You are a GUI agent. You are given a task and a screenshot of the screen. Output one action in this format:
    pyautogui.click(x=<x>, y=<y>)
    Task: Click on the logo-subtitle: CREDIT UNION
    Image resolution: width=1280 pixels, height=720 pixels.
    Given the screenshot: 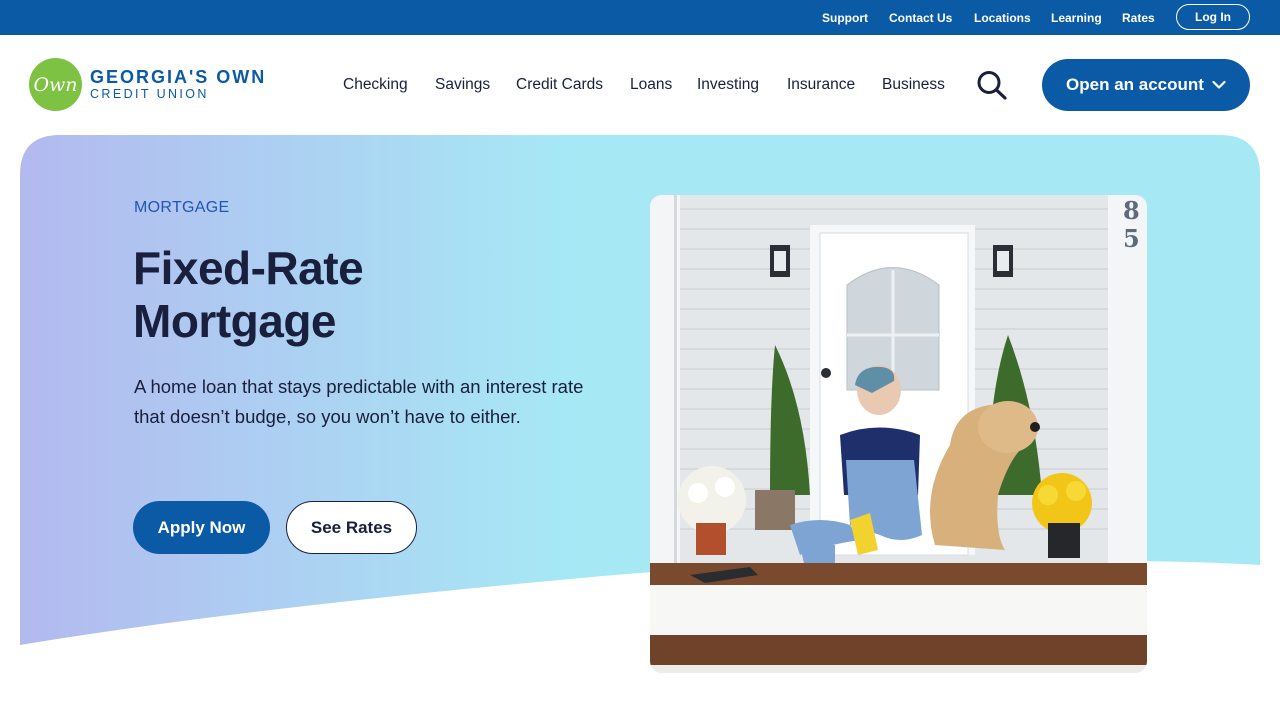 What is the action you would take?
    pyautogui.click(x=149, y=94)
    